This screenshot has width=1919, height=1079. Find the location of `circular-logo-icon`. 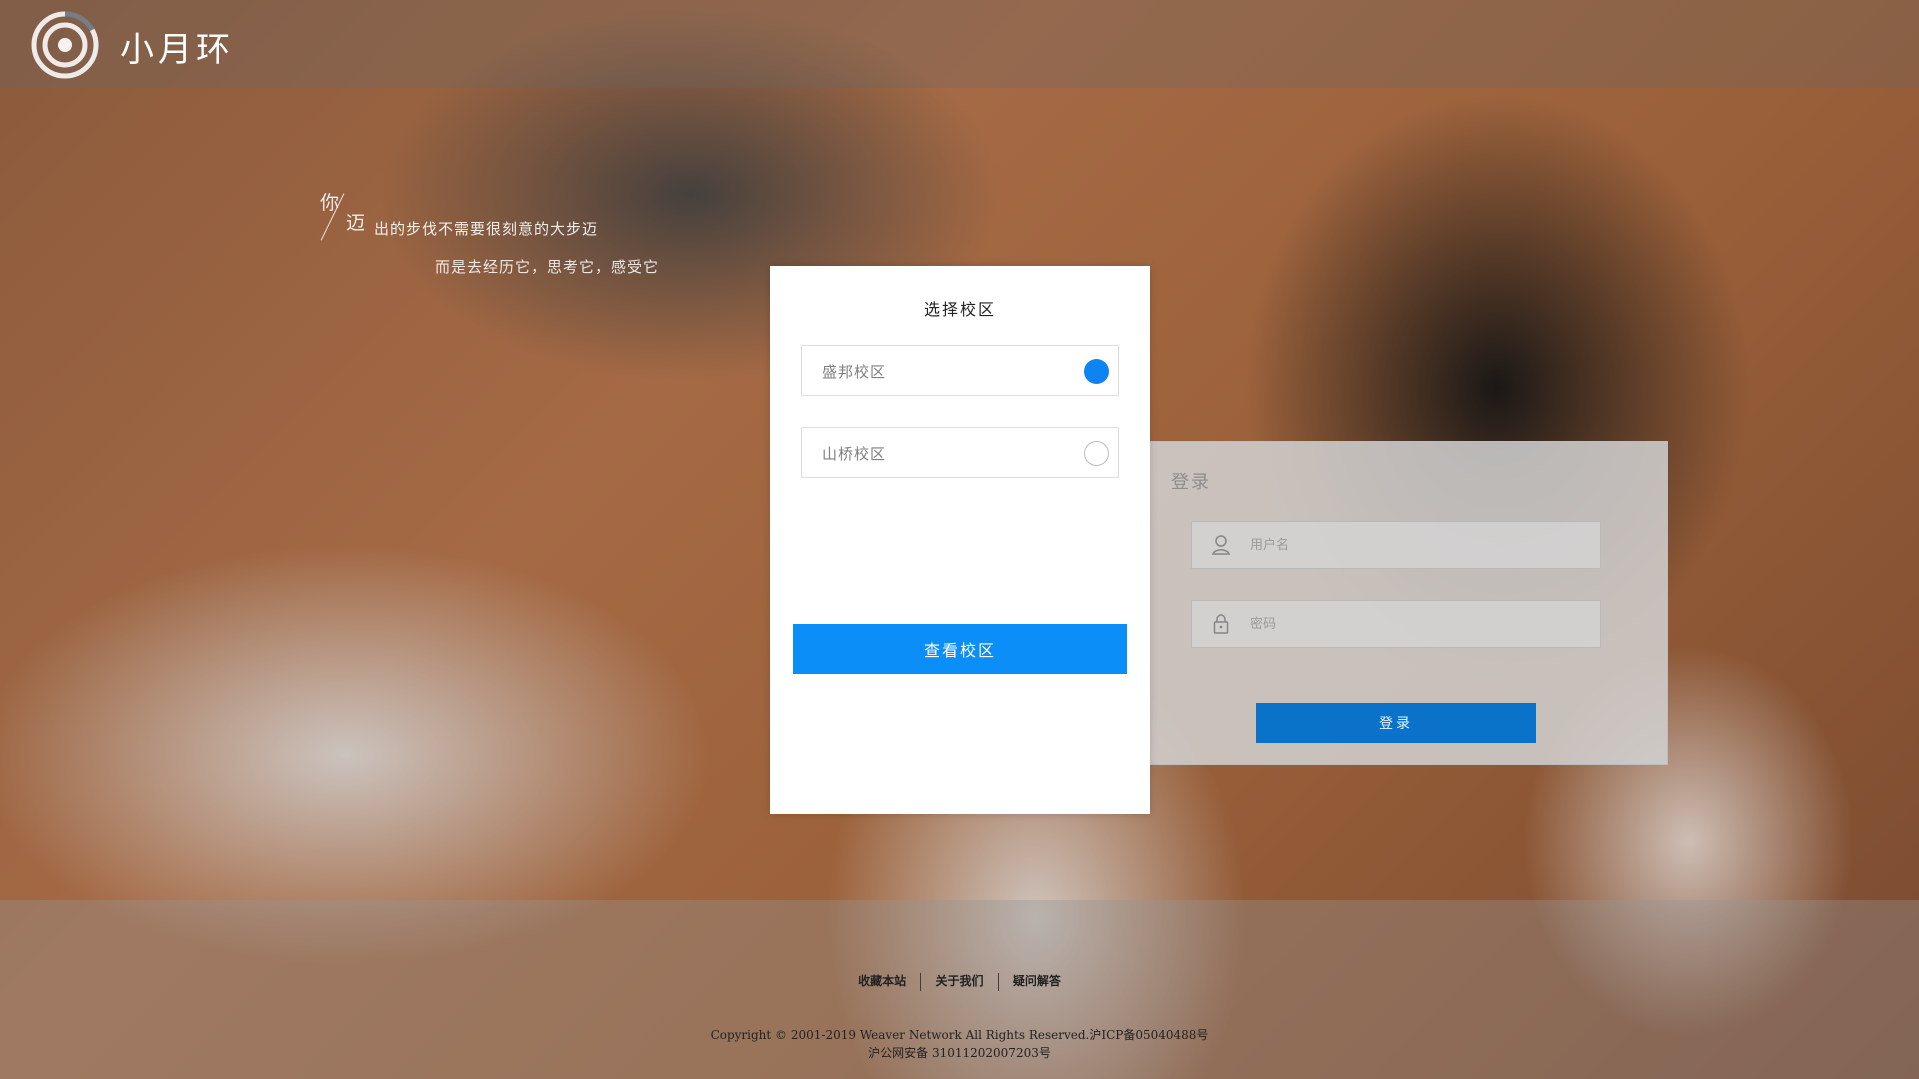

circular-logo-icon is located at coordinates (65, 44).